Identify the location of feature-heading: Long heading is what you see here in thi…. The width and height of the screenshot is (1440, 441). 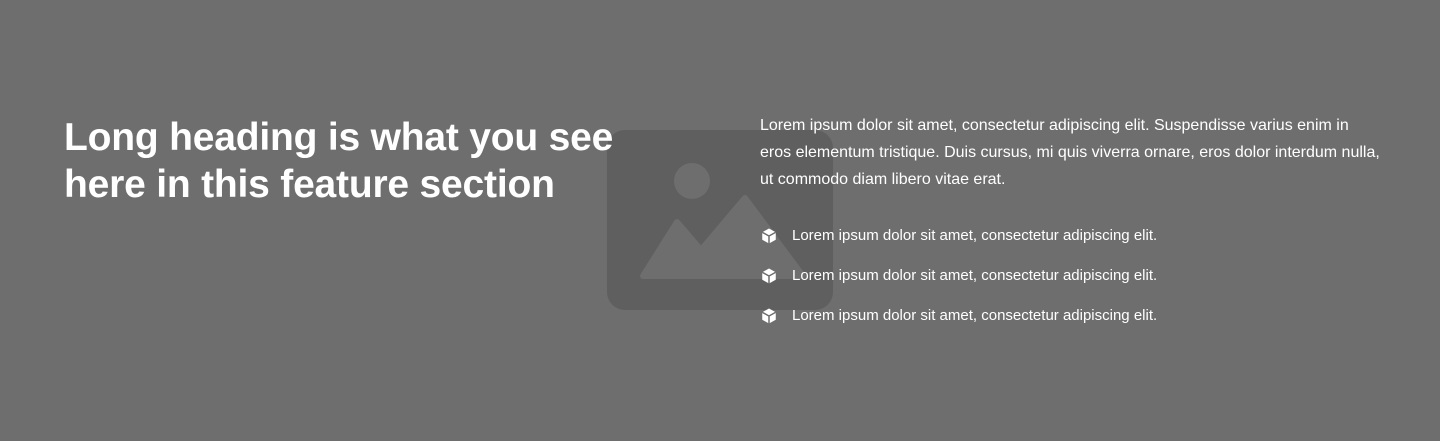
(339, 161).